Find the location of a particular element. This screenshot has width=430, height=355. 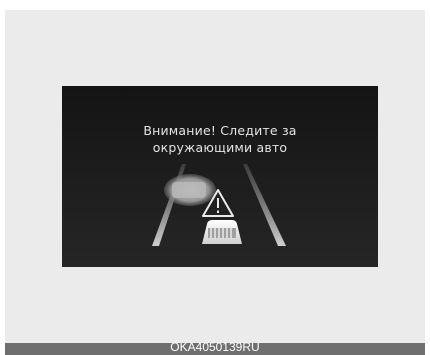

caption-code: OKA4050139RU is located at coordinates (215, 347).